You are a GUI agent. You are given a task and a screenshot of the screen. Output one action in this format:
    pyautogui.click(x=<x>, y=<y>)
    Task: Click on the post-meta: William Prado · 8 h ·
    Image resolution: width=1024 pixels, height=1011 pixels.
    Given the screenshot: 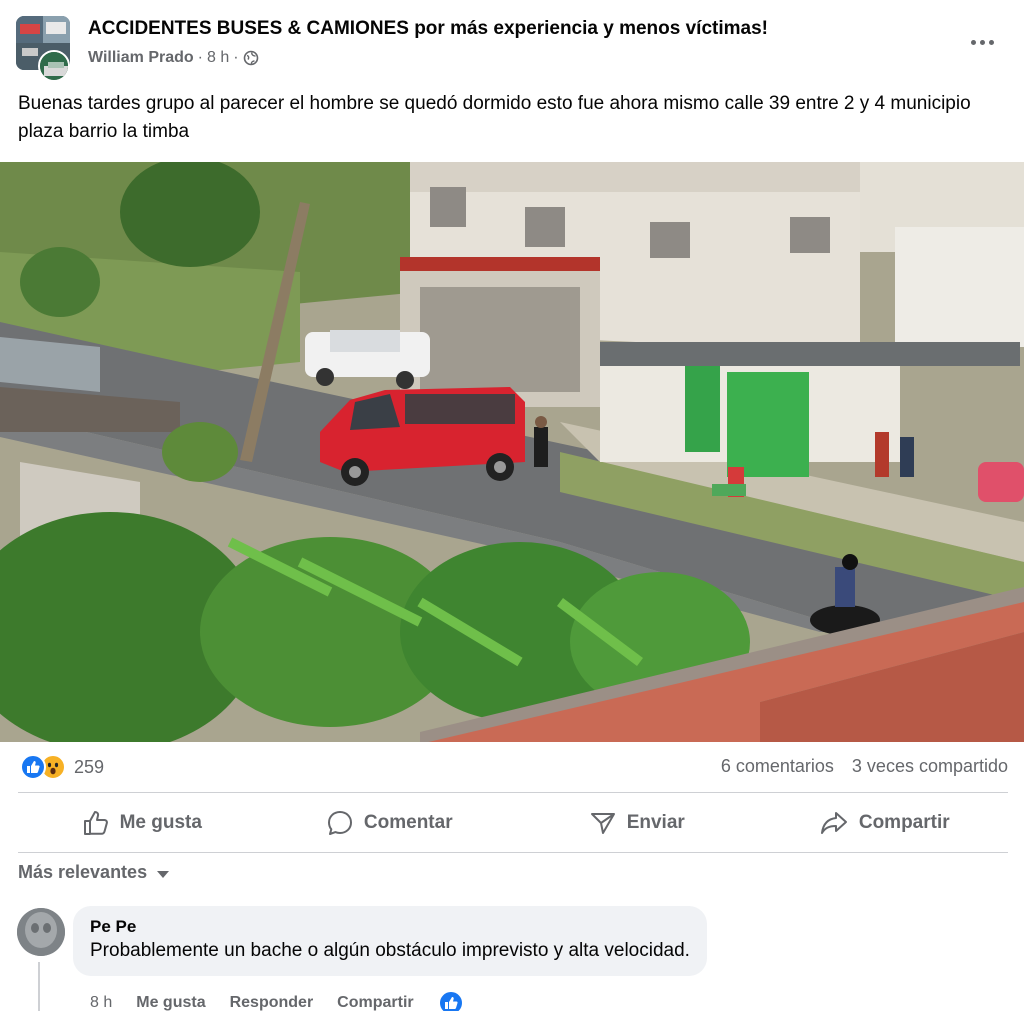 What is the action you would take?
    pyautogui.click(x=173, y=58)
    